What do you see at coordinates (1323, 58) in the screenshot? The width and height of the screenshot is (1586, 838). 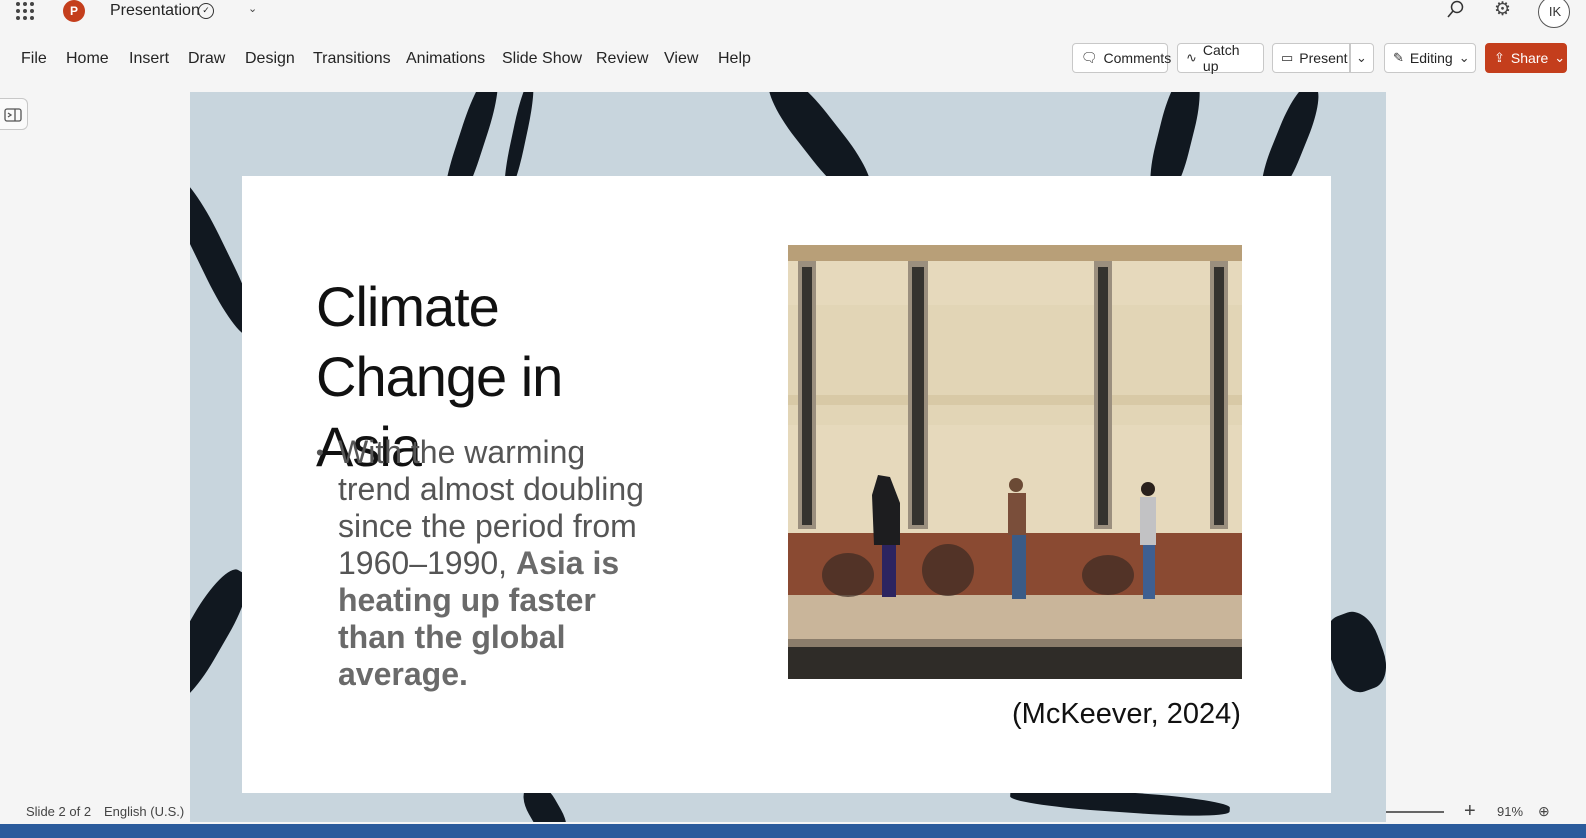 I see `present-label: Present` at bounding box center [1323, 58].